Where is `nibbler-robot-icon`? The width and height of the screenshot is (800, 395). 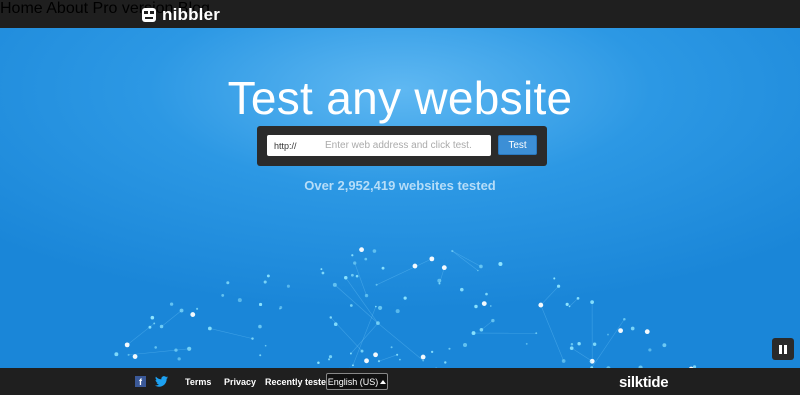 nibbler-robot-icon is located at coordinates (149, 15).